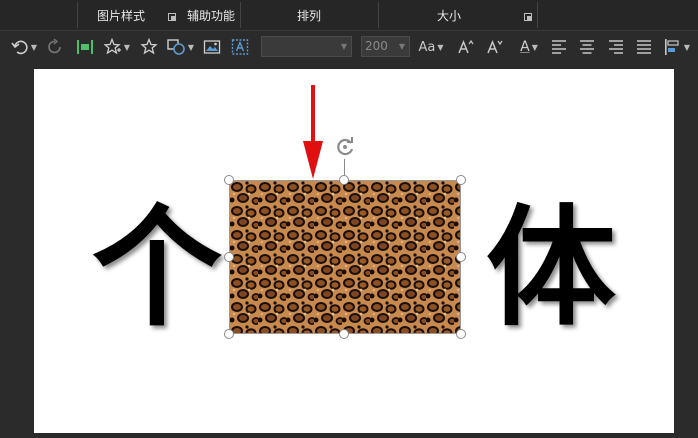 The image size is (698, 438). What do you see at coordinates (671, 47) in the screenshot?
I see `align-objects-icon` at bounding box center [671, 47].